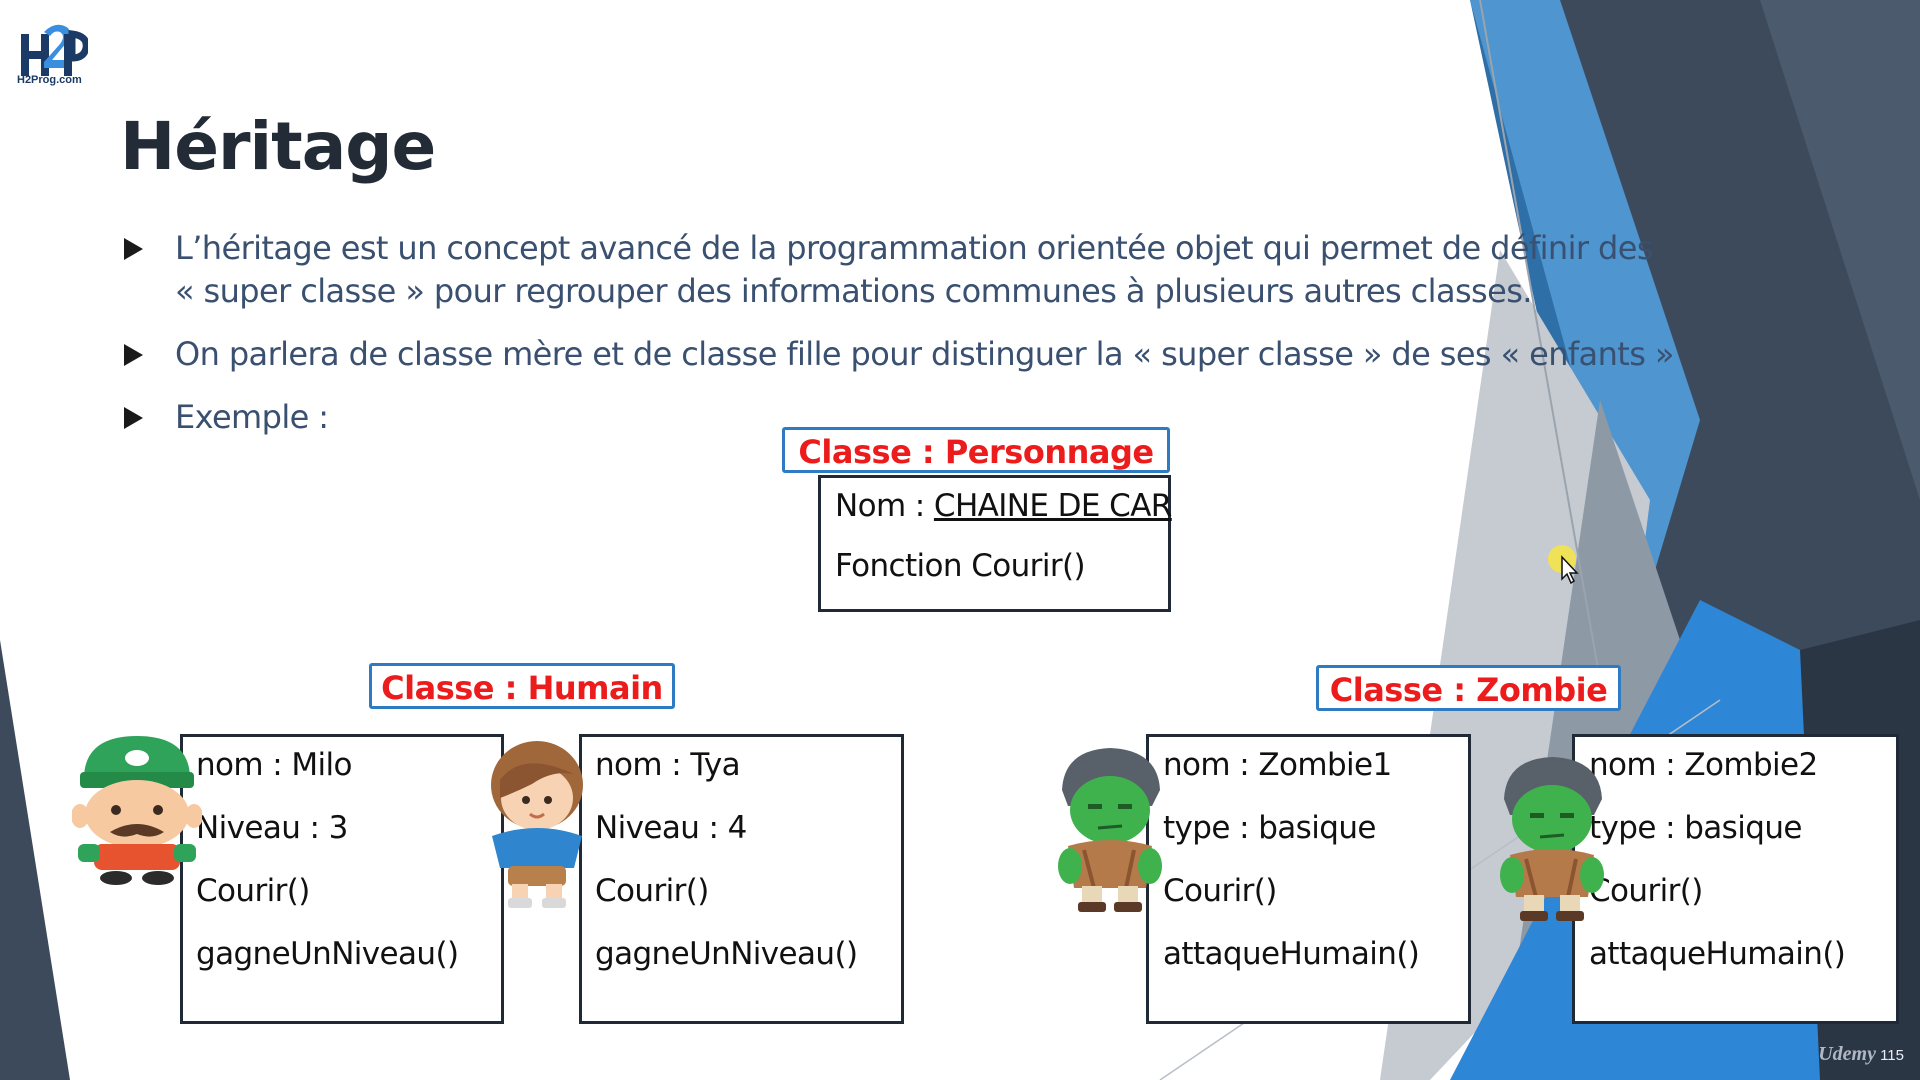 This screenshot has width=1920, height=1080. Describe the element at coordinates (1552, 839) in the screenshot. I see `zombie2-character-icon` at that location.